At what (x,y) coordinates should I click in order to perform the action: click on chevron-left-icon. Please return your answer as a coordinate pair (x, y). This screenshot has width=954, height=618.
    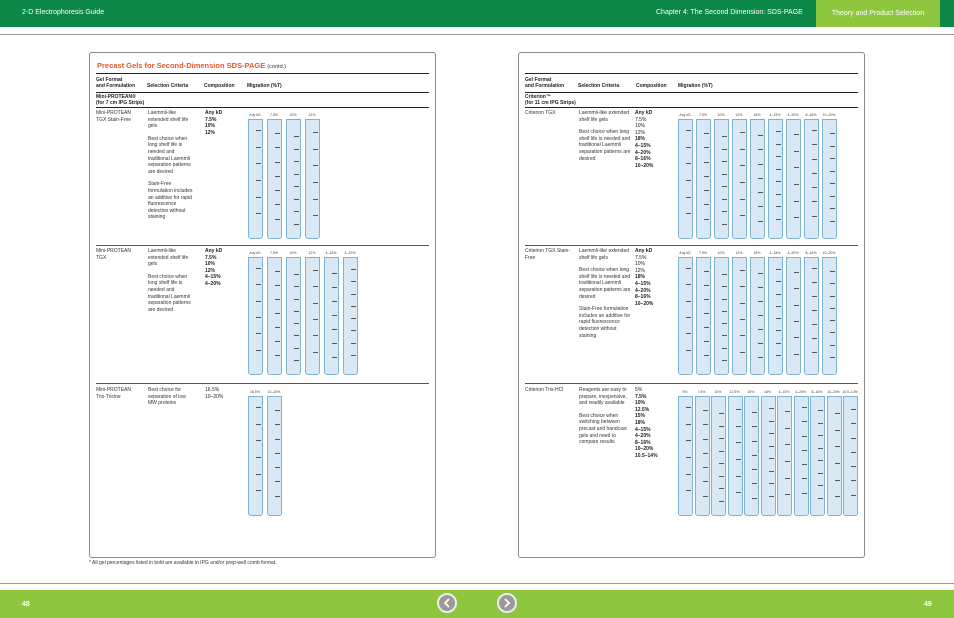
    Looking at the image, I should click on (446, 603).